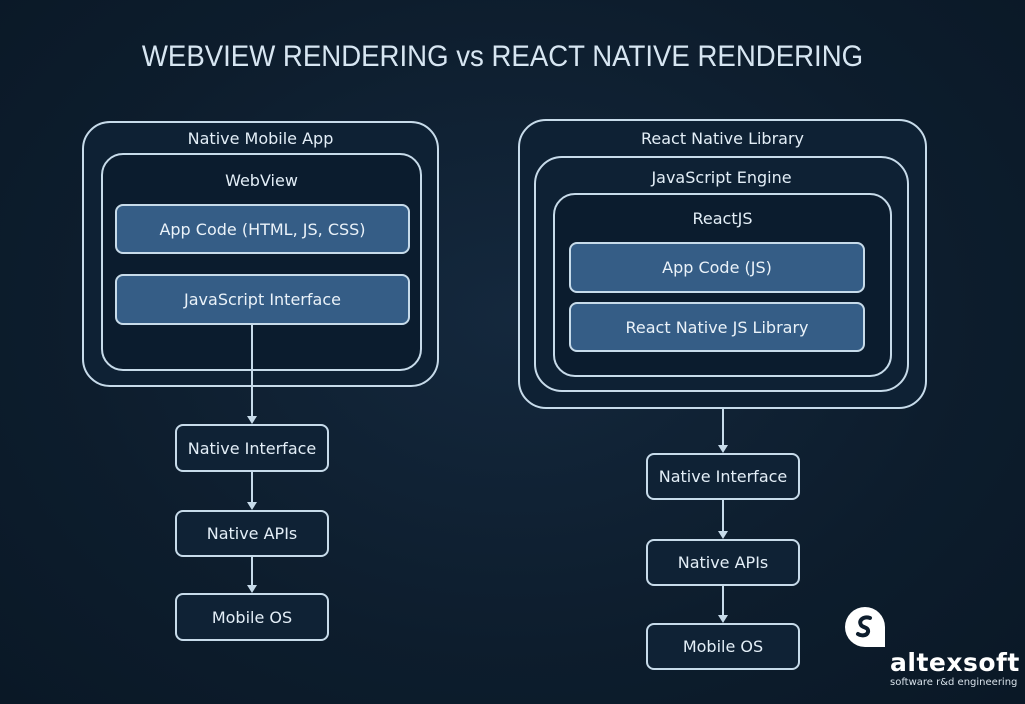 The width and height of the screenshot is (1025, 704). What do you see at coordinates (260, 138) in the screenshot?
I see `native-mobile-app-label: Native Mobile App` at bounding box center [260, 138].